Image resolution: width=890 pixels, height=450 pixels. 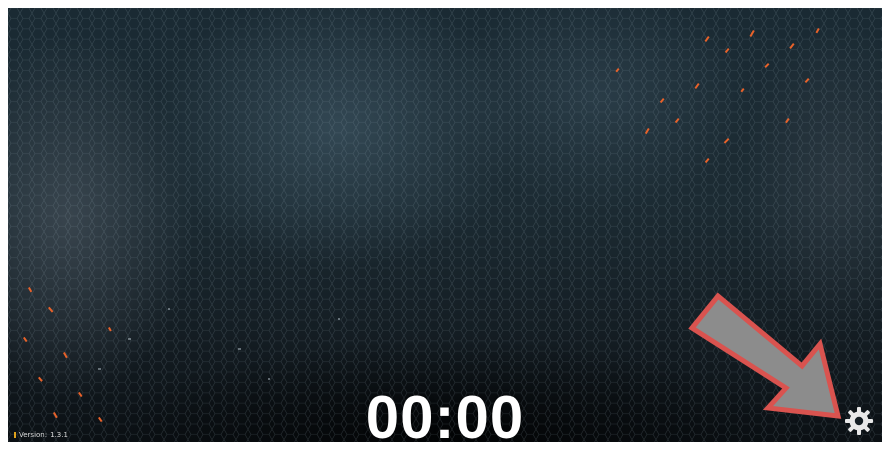 I want to click on gear-icon, so click(x=859, y=421).